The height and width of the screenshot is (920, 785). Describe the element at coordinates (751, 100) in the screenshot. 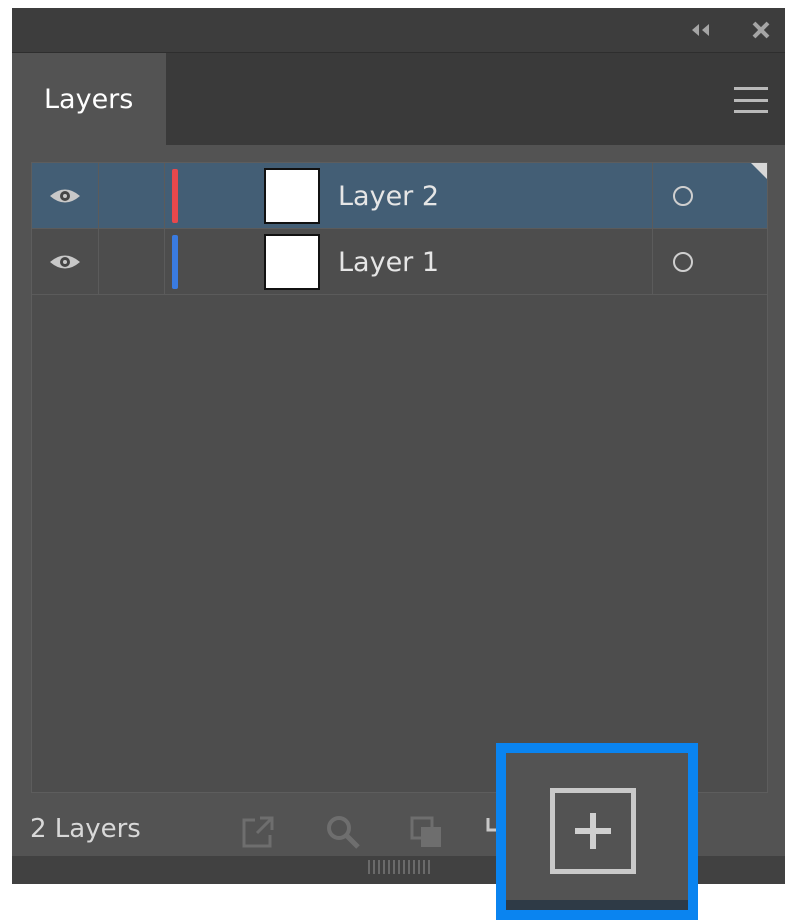

I see `hamburger-menu-icon` at that location.